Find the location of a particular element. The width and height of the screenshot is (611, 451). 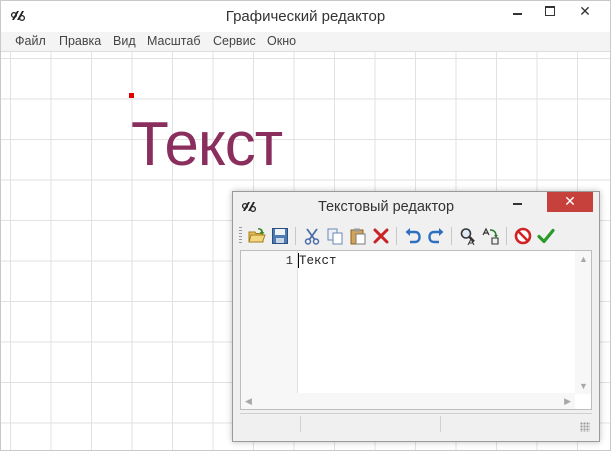

vertical-scrollbar: ▲ ▼ is located at coordinates (583, 322).